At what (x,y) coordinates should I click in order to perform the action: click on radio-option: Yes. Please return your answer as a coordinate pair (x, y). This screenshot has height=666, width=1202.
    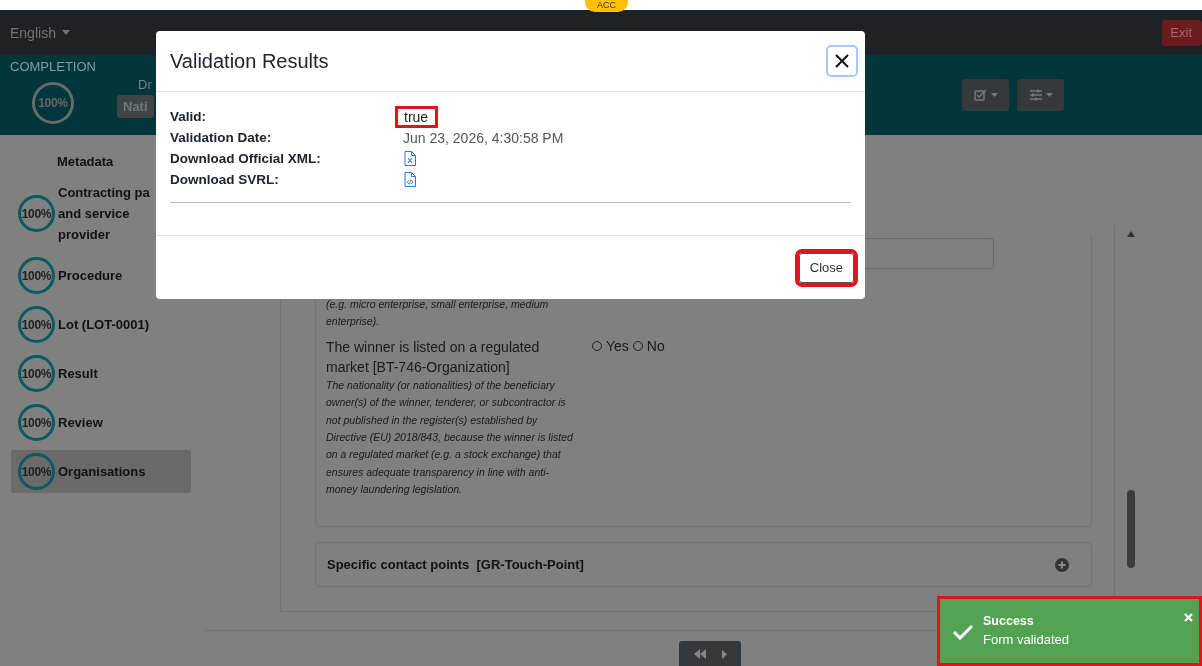
    Looking at the image, I should click on (610, 345).